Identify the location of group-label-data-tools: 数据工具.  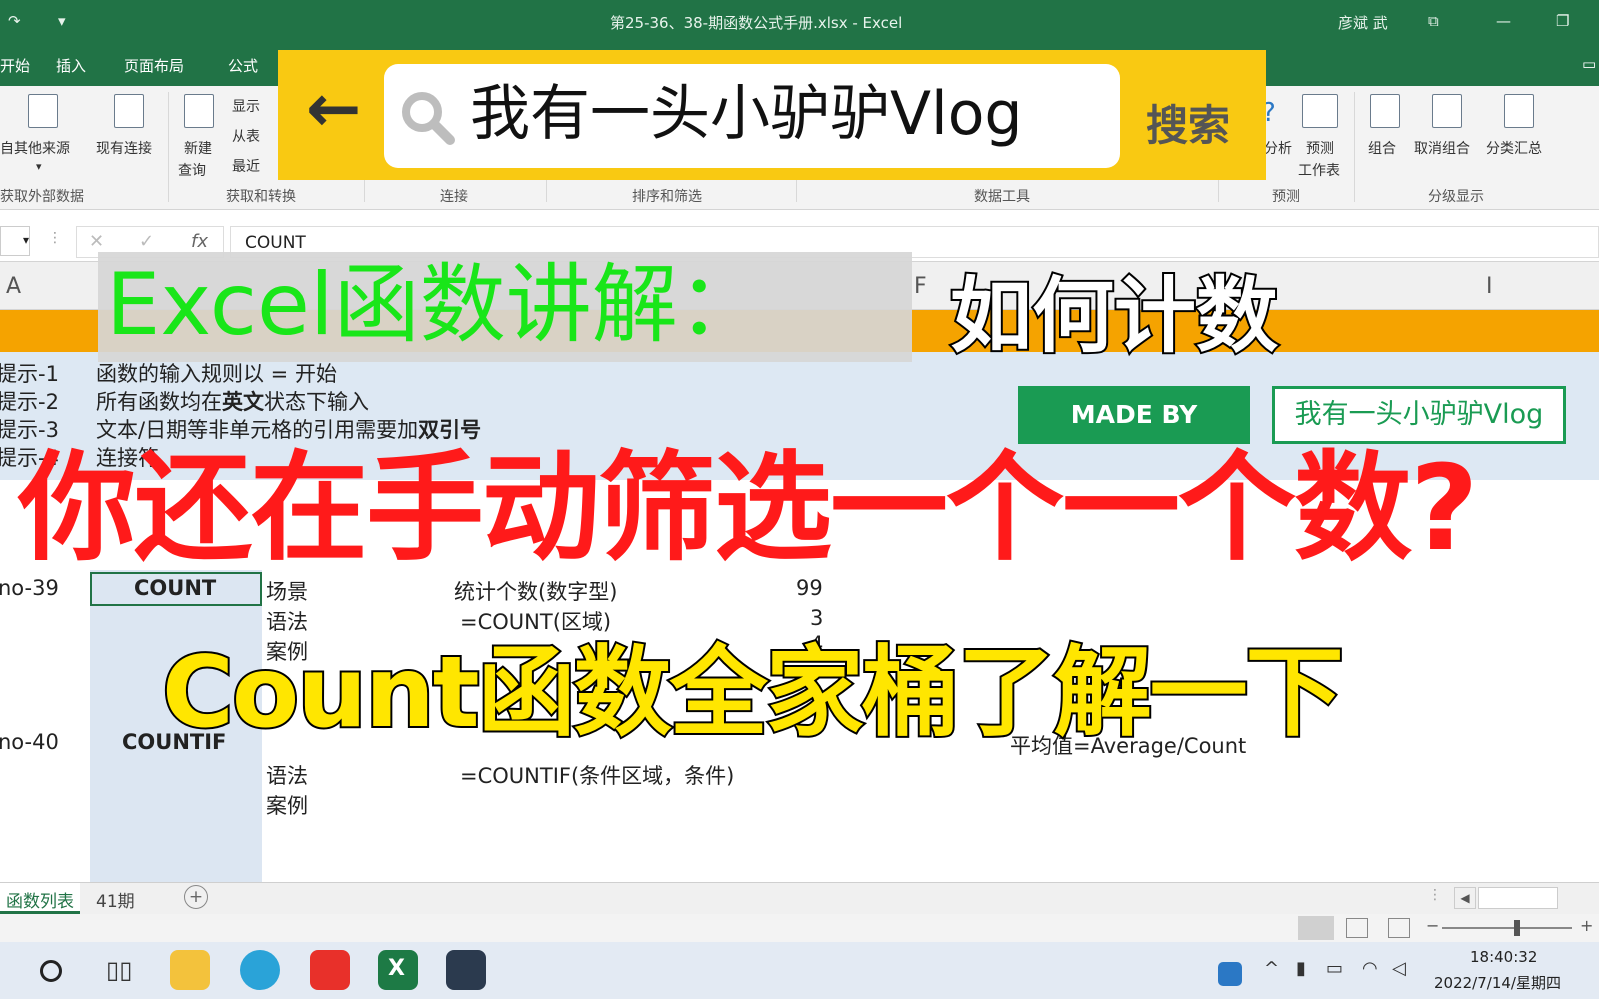
(1002, 197).